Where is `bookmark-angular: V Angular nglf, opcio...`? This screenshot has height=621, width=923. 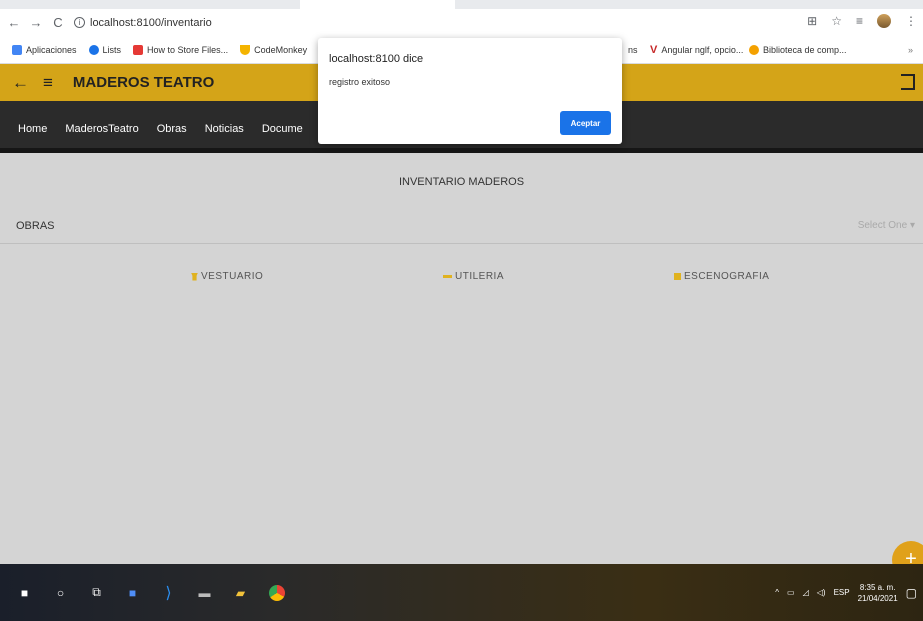
bookmark-angular: V Angular nglf, opcio... is located at coordinates (696, 50).